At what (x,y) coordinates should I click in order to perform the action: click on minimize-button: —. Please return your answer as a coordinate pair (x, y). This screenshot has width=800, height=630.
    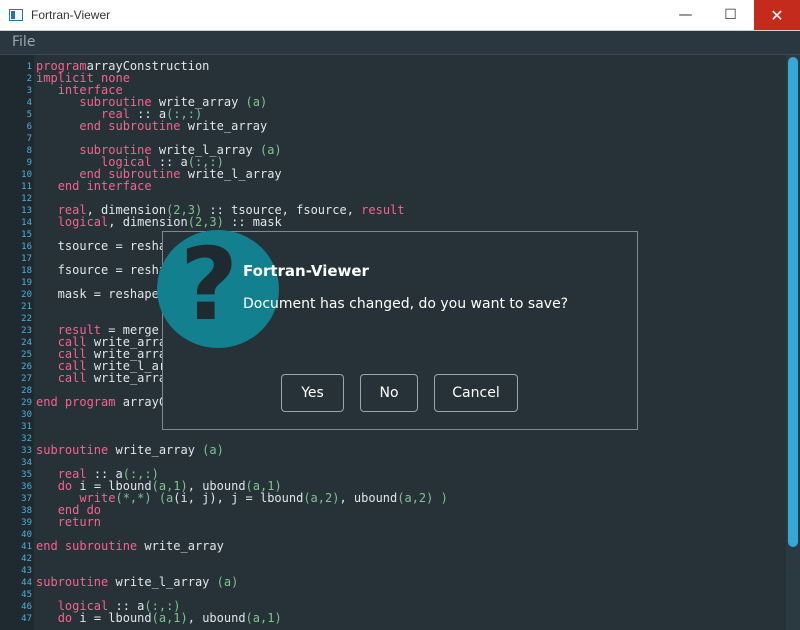
    Looking at the image, I should click on (685, 15).